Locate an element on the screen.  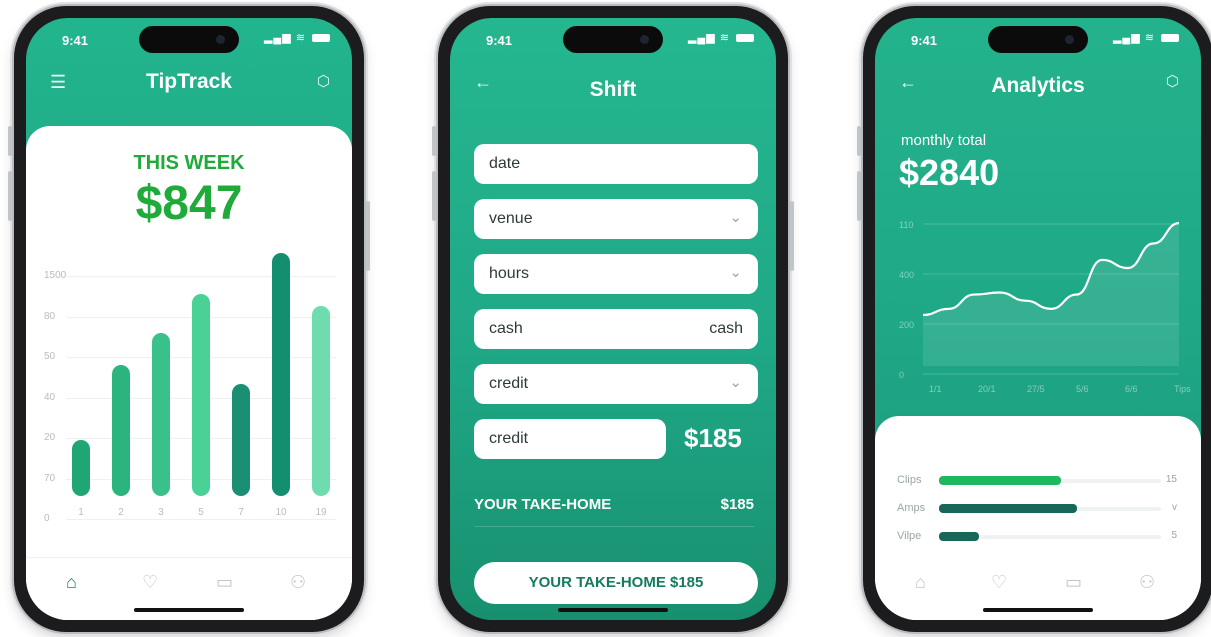
monthly-total: $2840 is located at coordinates (949, 172).